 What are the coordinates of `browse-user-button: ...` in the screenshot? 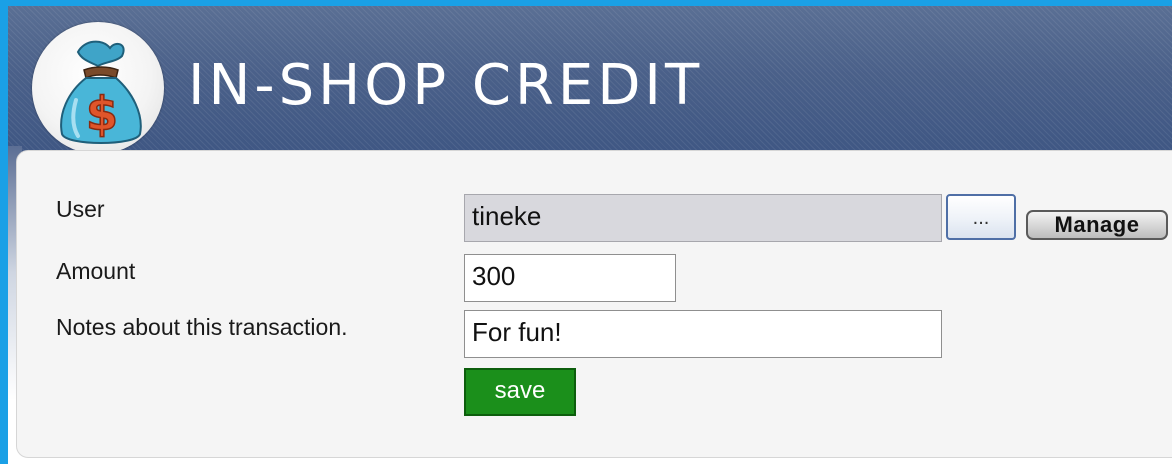 It's located at (981, 217).